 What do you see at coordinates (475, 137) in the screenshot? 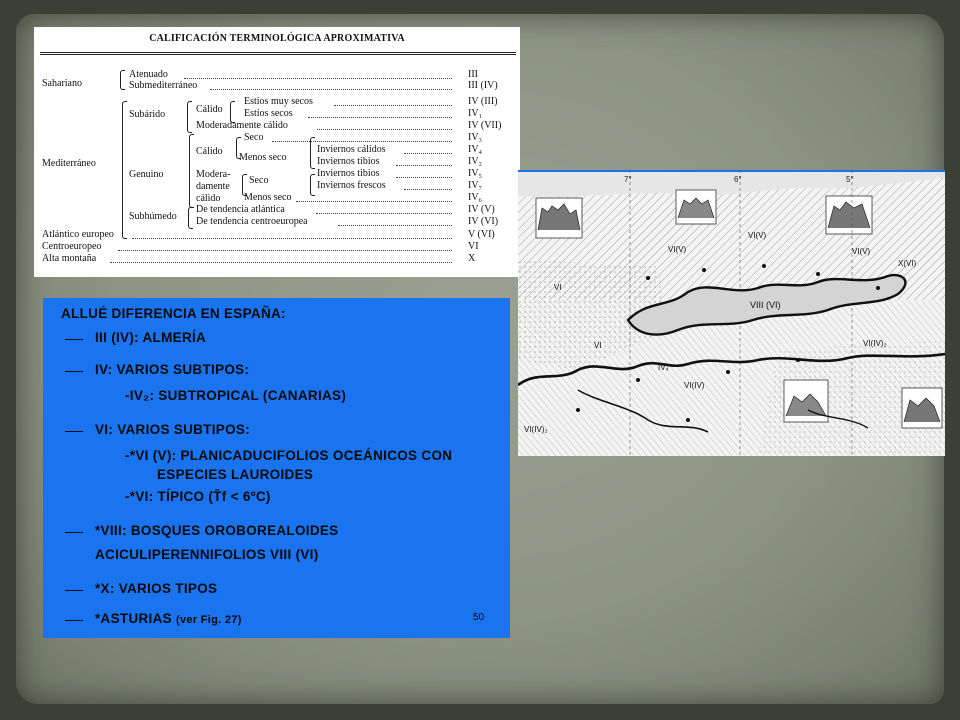
I see `row-code: IV₃` at bounding box center [475, 137].